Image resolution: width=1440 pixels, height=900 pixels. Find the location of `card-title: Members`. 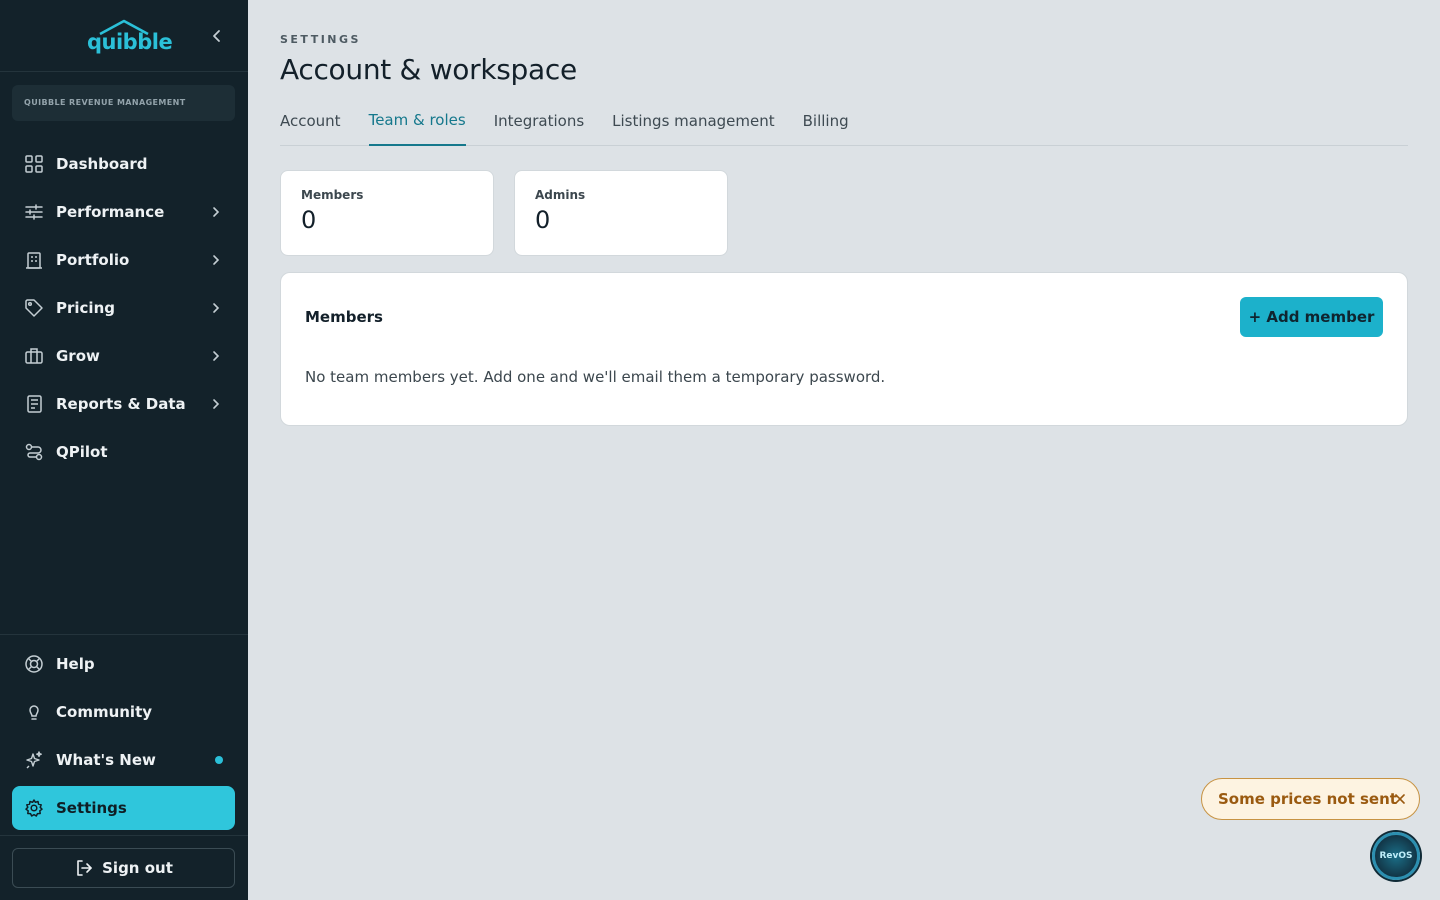

card-title: Members is located at coordinates (344, 317).